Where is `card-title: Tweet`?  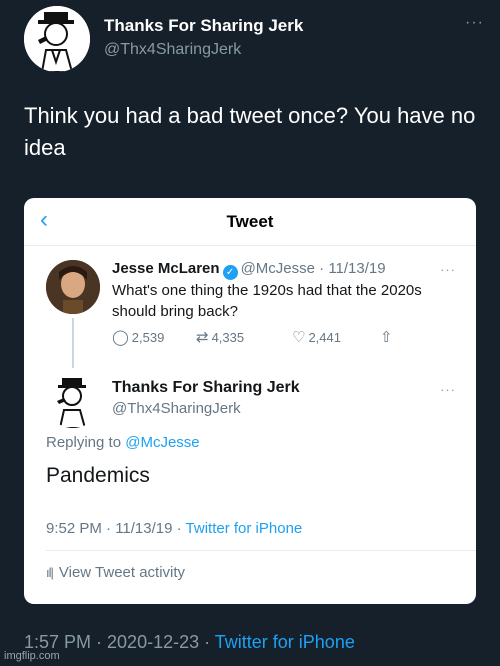
card-title: Tweet is located at coordinates (250, 221).